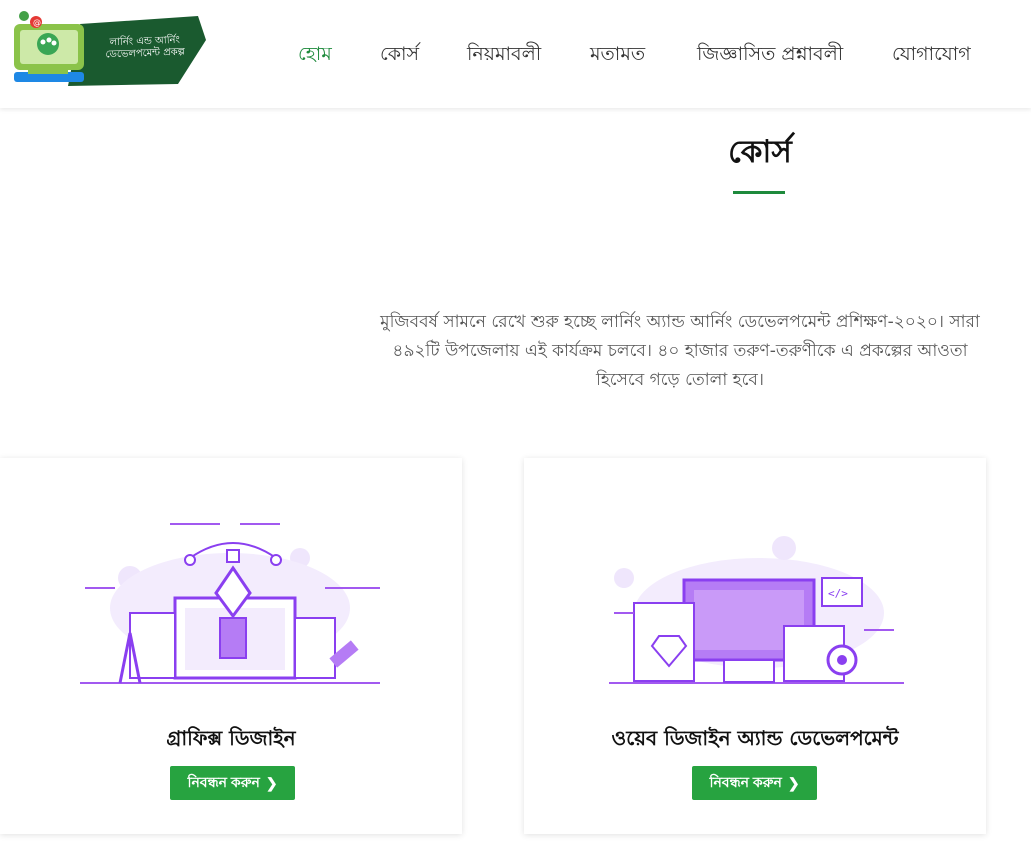  I want to click on graphic-design-illustration, so click(230, 603).